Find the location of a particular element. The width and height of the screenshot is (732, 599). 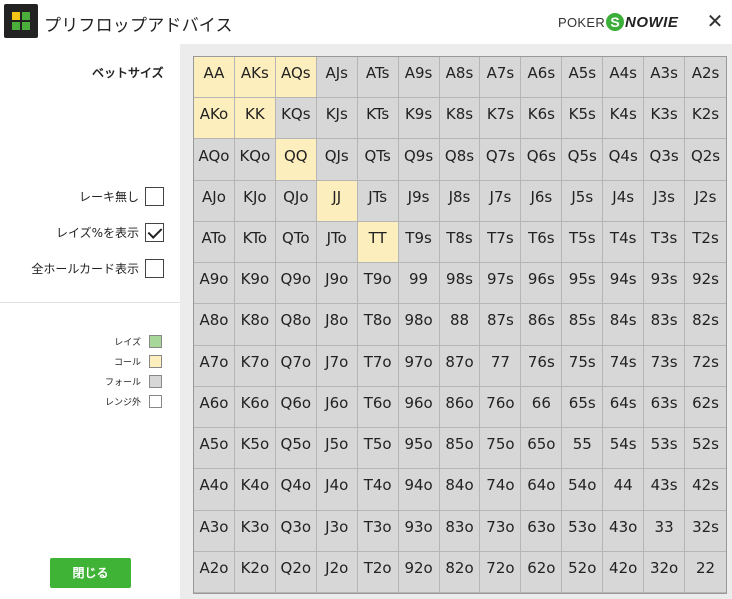

hand-cell: JTo is located at coordinates (337, 242).